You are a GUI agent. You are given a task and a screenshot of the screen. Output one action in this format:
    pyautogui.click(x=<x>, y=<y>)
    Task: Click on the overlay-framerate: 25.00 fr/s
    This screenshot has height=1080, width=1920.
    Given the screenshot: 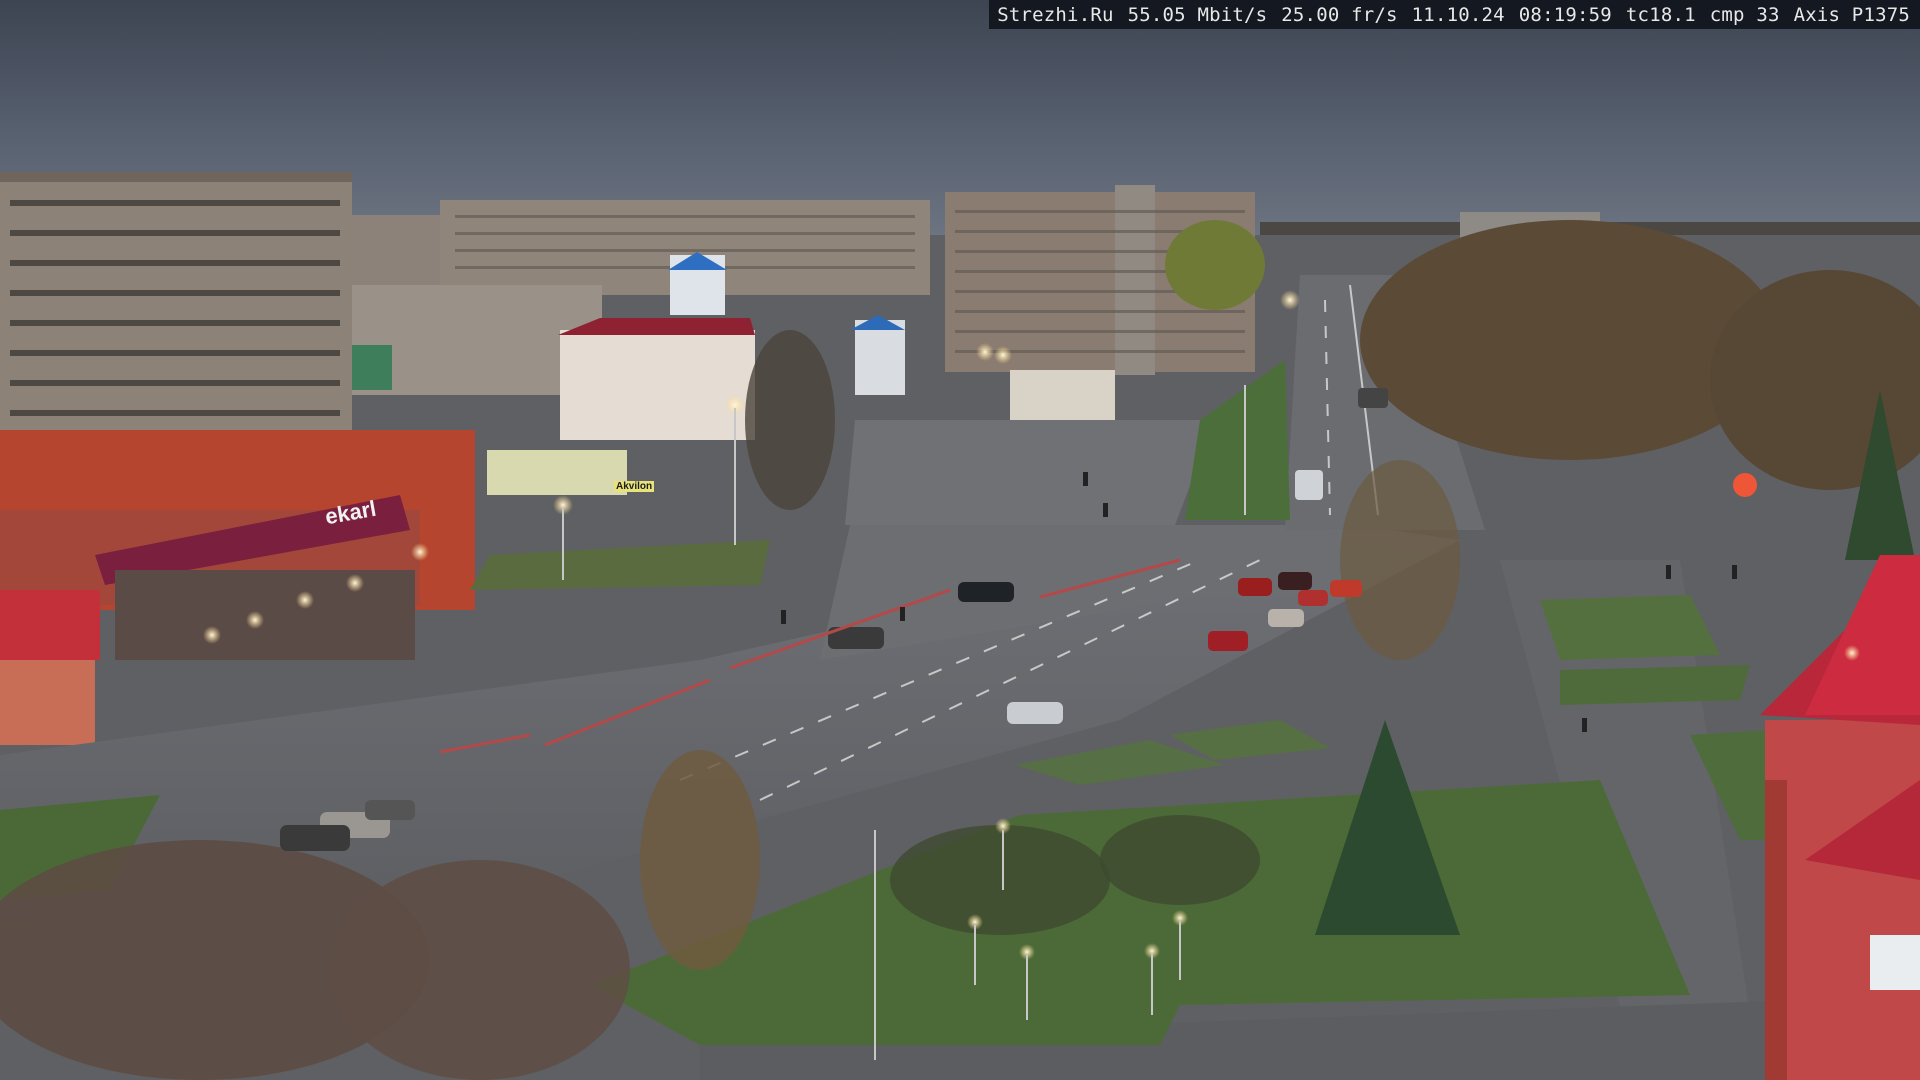 What is the action you would take?
    pyautogui.click(x=1339, y=14)
    